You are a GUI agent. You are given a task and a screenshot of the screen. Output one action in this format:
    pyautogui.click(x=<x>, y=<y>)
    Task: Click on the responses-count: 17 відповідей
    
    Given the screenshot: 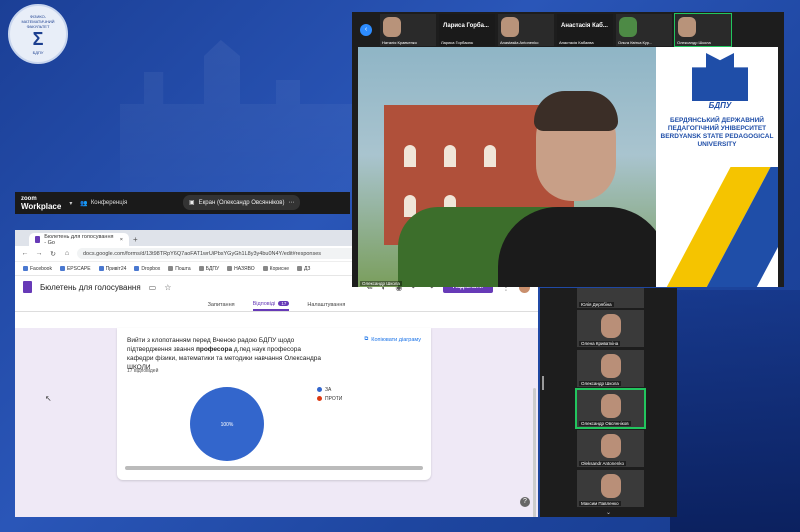 What is the action you would take?
    pyautogui.click(x=143, y=371)
    